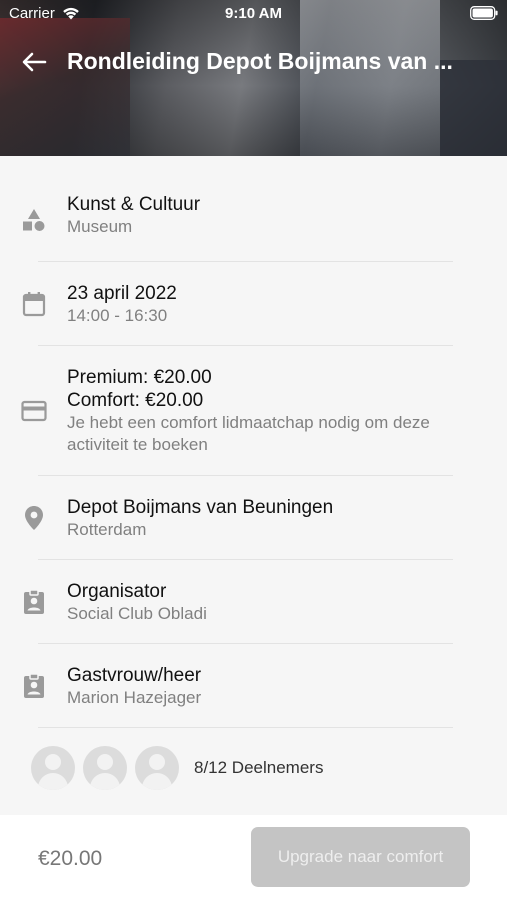 This screenshot has width=507, height=900. I want to click on footer-price: €20.00, so click(70, 858).